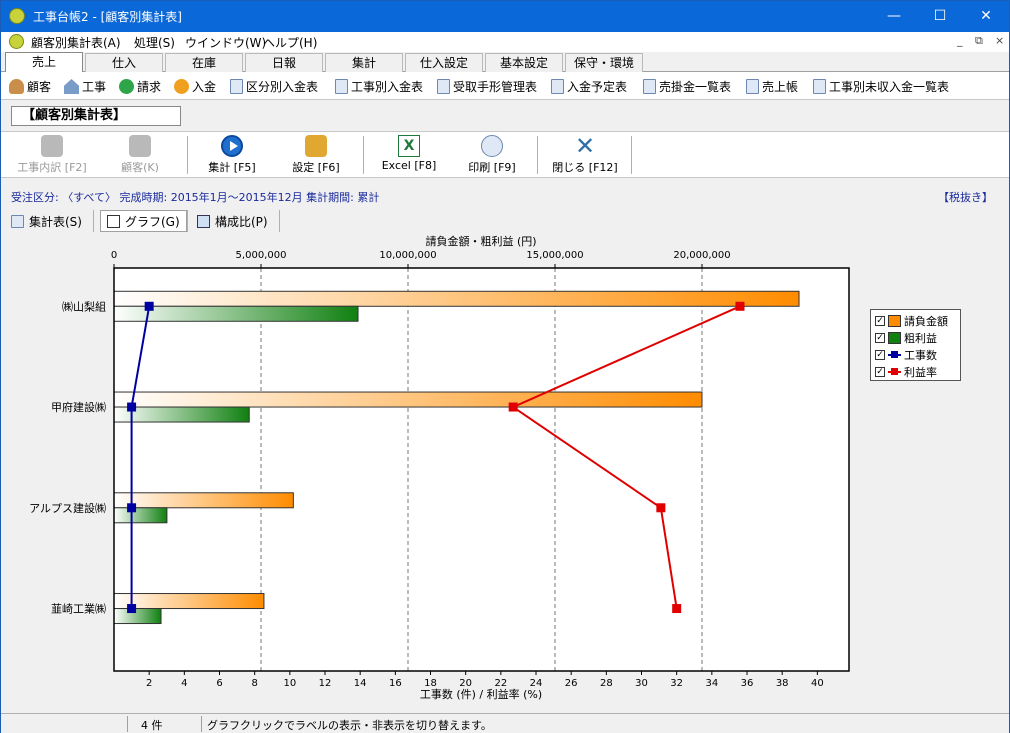 The width and height of the screenshot is (1010, 733). What do you see at coordinates (894, 16) in the screenshot?
I see `minimize-button: —` at bounding box center [894, 16].